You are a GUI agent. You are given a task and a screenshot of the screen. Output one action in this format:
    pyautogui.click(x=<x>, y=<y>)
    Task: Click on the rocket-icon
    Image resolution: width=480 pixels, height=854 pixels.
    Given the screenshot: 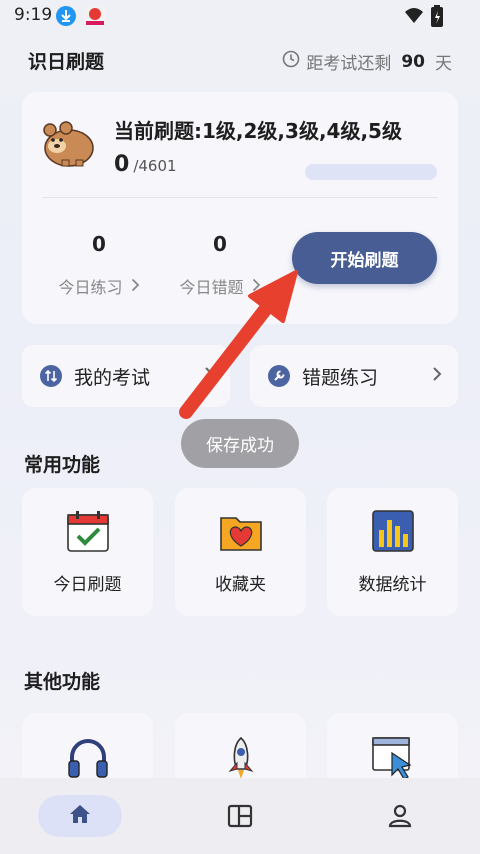 What is the action you would take?
    pyautogui.click(x=241, y=759)
    